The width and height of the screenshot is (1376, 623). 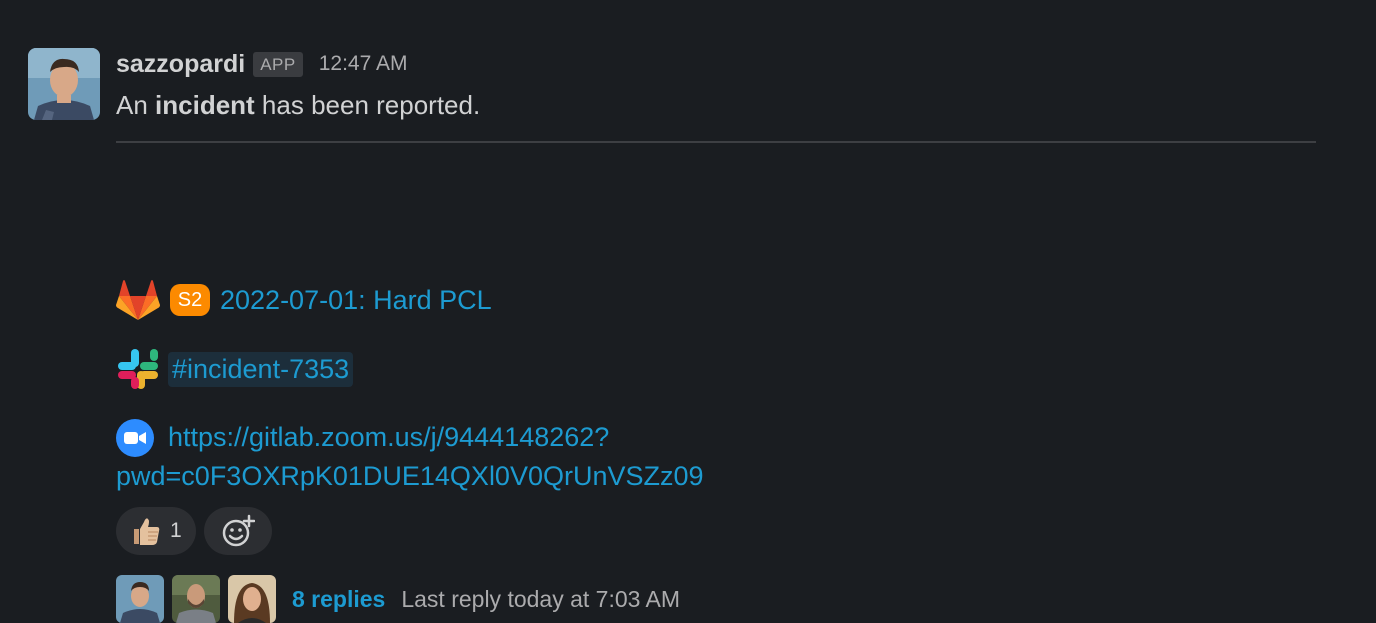 What do you see at coordinates (205, 105) in the screenshot?
I see `message-text-bold: incident` at bounding box center [205, 105].